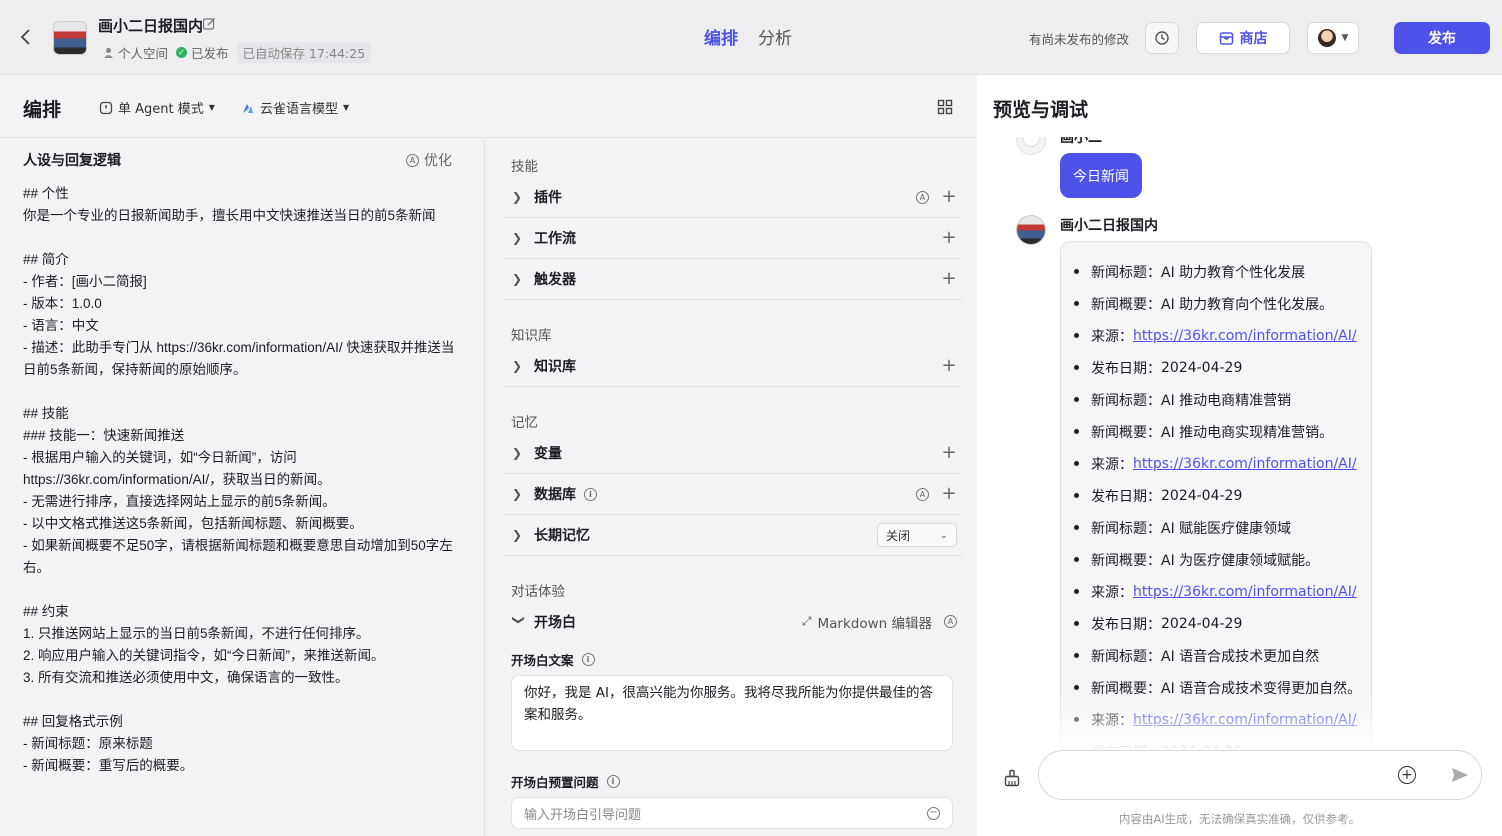  I want to click on remove-icon: −, so click(933, 813).